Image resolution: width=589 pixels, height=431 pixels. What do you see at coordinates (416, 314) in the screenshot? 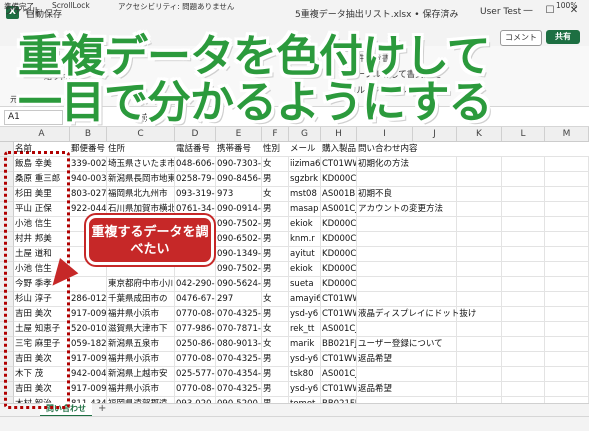
I see `table-cell: 液晶ディスプレイにドット抜け` at bounding box center [416, 314].